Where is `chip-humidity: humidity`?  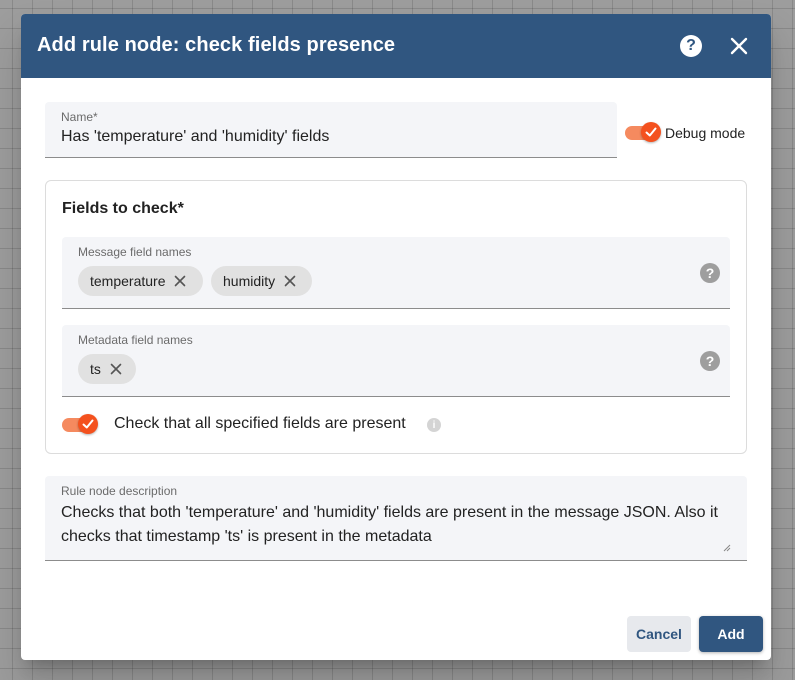 chip-humidity: humidity is located at coordinates (261, 281).